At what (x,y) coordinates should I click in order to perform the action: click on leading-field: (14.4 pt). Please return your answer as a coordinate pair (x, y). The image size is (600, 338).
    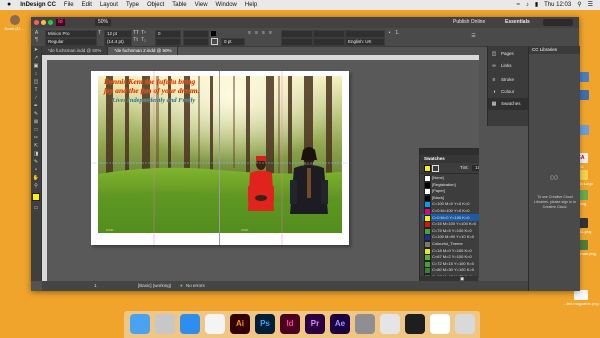
    Looking at the image, I should click on (118, 42).